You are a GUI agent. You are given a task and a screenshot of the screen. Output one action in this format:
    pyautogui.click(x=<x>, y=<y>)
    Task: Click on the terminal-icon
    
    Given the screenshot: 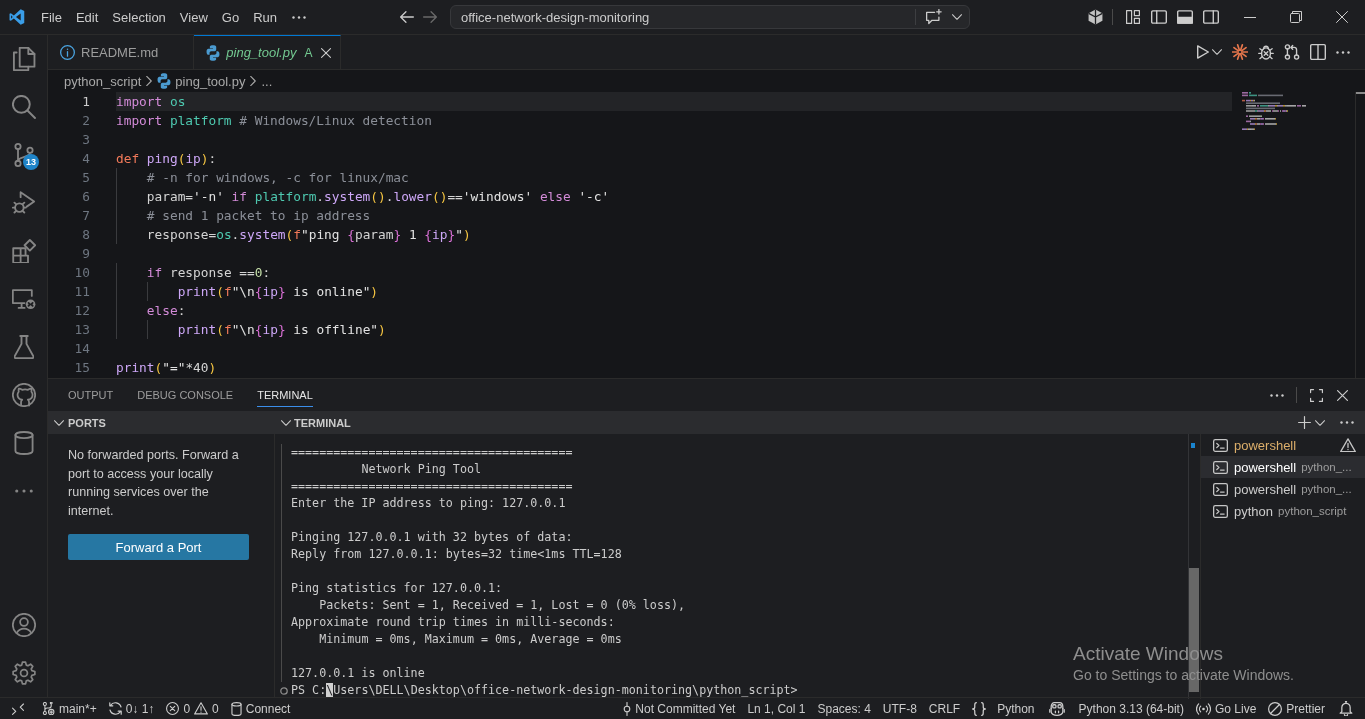 What is the action you would take?
    pyautogui.click(x=1220, y=511)
    